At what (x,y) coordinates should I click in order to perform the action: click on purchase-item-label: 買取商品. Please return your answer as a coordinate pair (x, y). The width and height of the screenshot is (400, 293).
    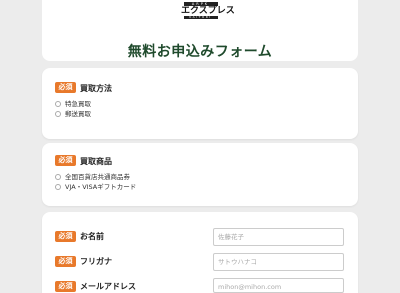
    Looking at the image, I should click on (96, 161).